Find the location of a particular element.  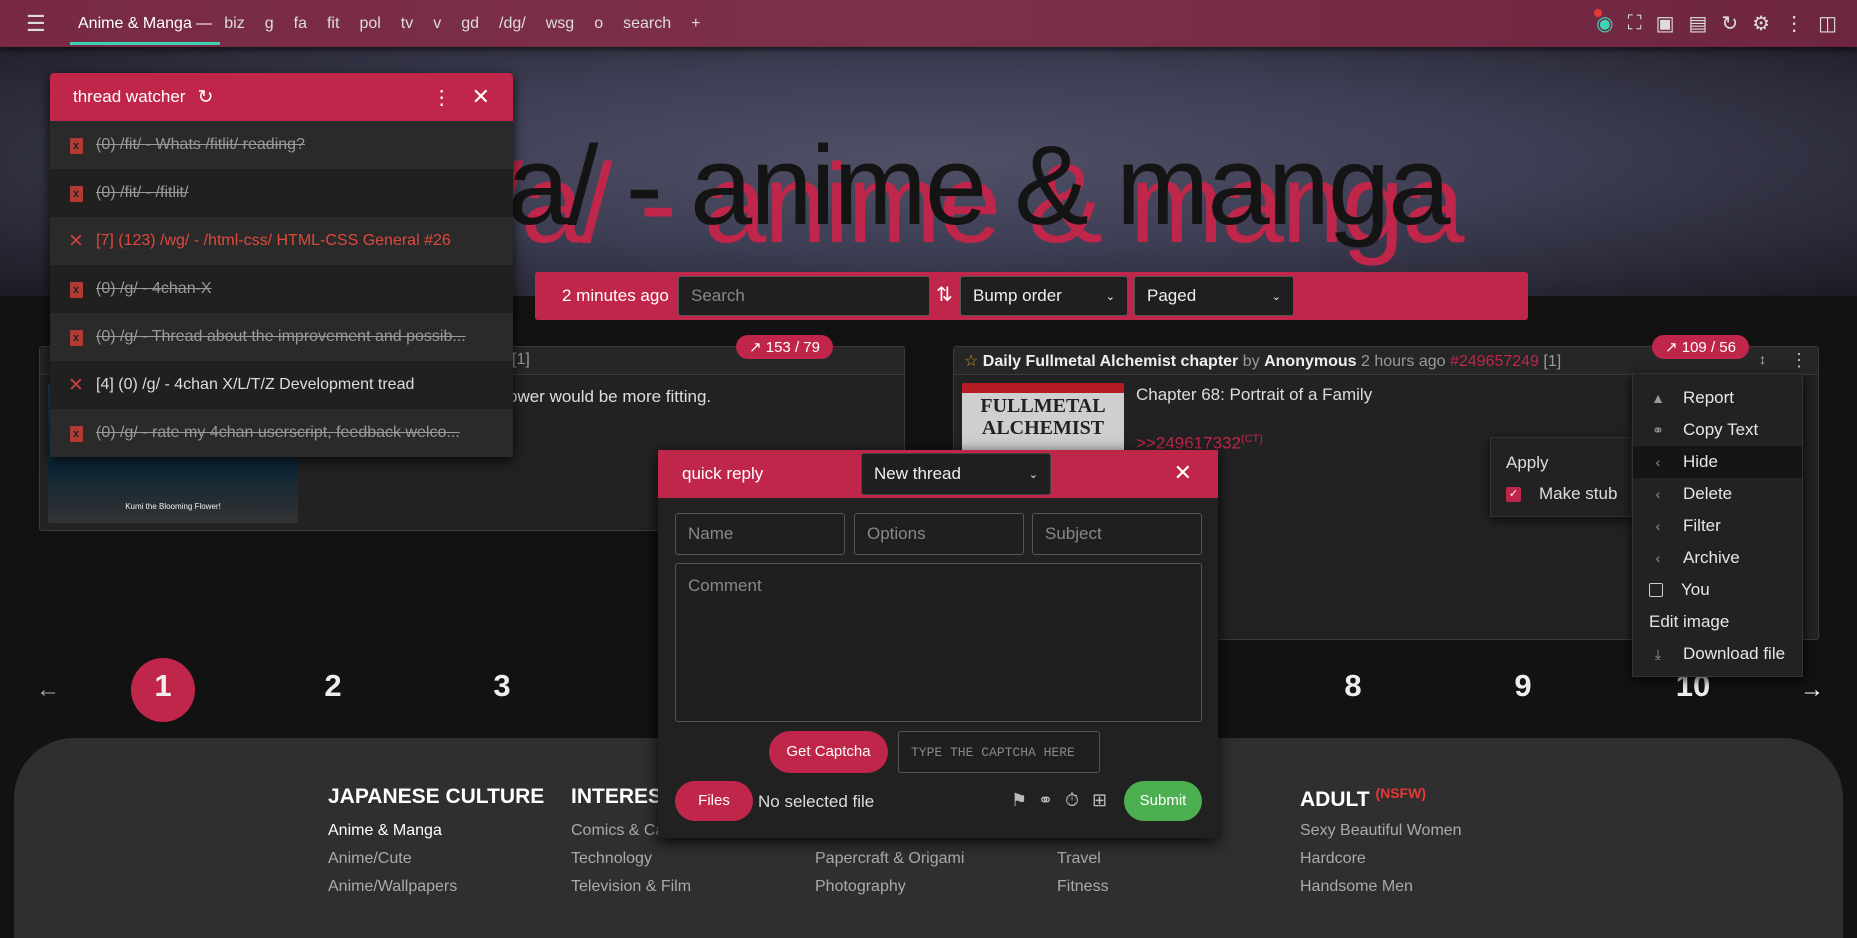

add-icon: ⊞ is located at coordinates (1099, 800).